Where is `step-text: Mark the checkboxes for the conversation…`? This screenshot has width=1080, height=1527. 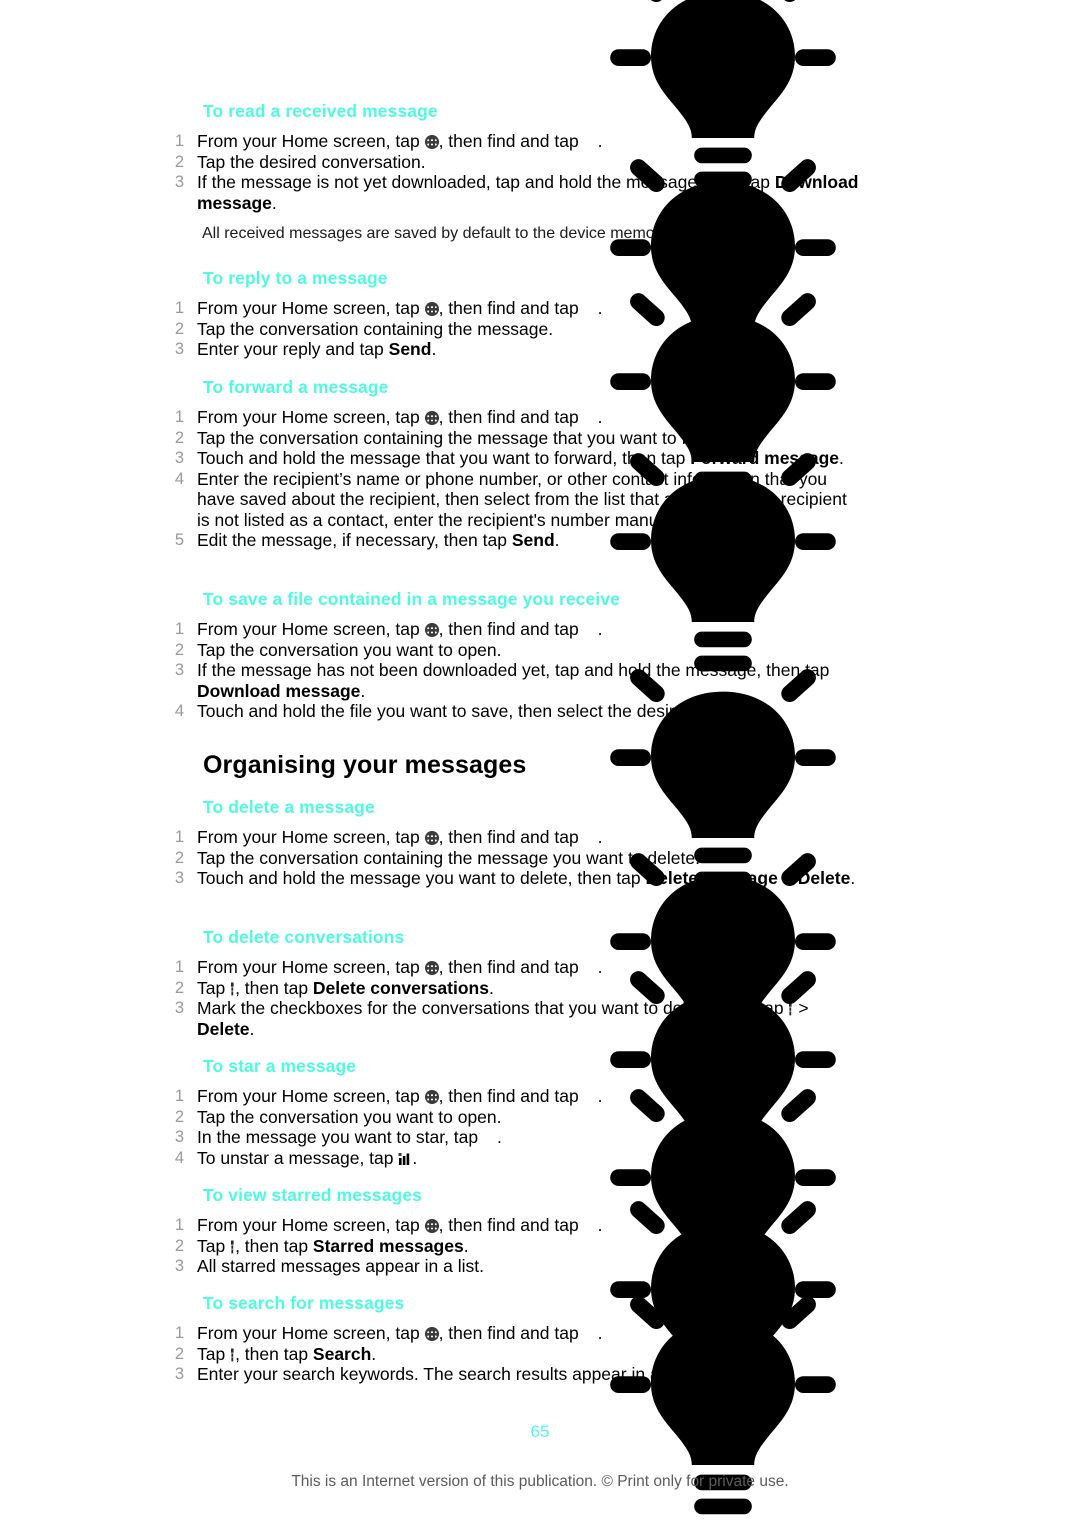
step-text: Mark the checkboxes for the conversation… is located at coordinates (503, 1018).